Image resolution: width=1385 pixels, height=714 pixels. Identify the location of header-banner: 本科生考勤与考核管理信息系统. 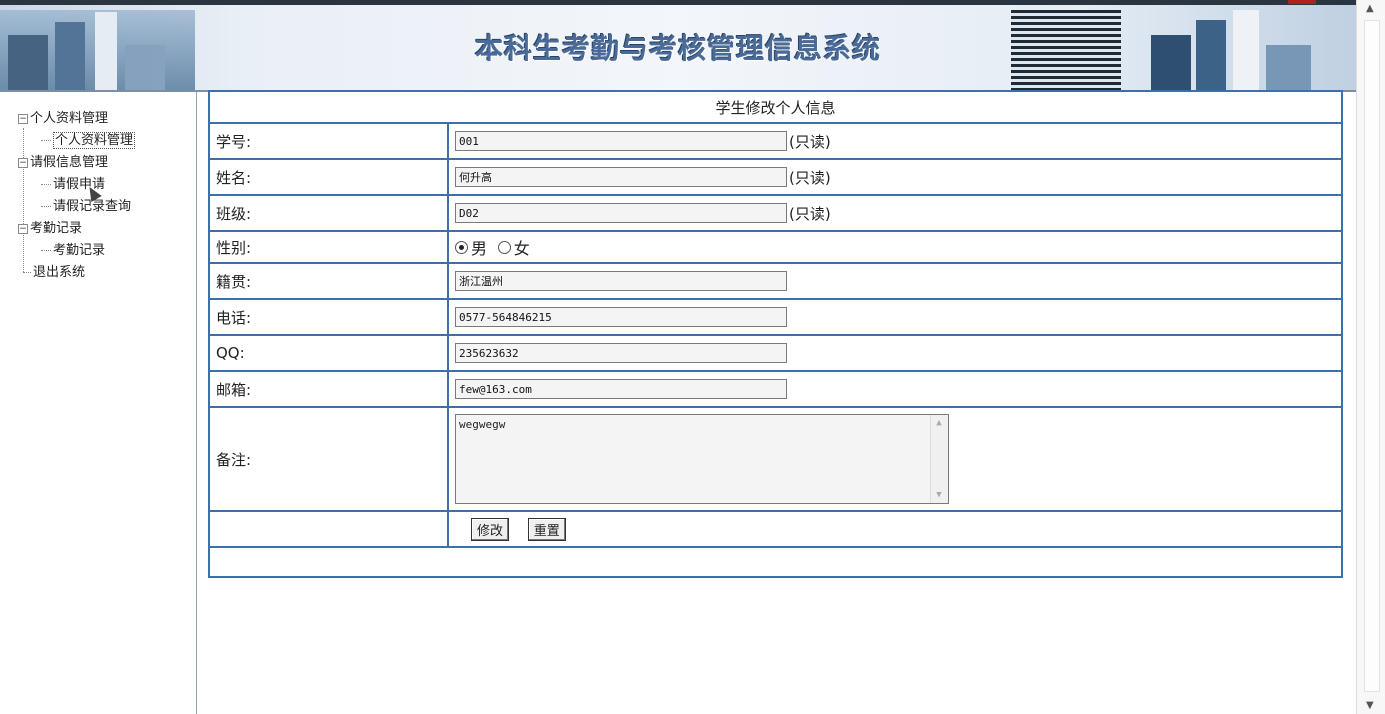
(678, 48).